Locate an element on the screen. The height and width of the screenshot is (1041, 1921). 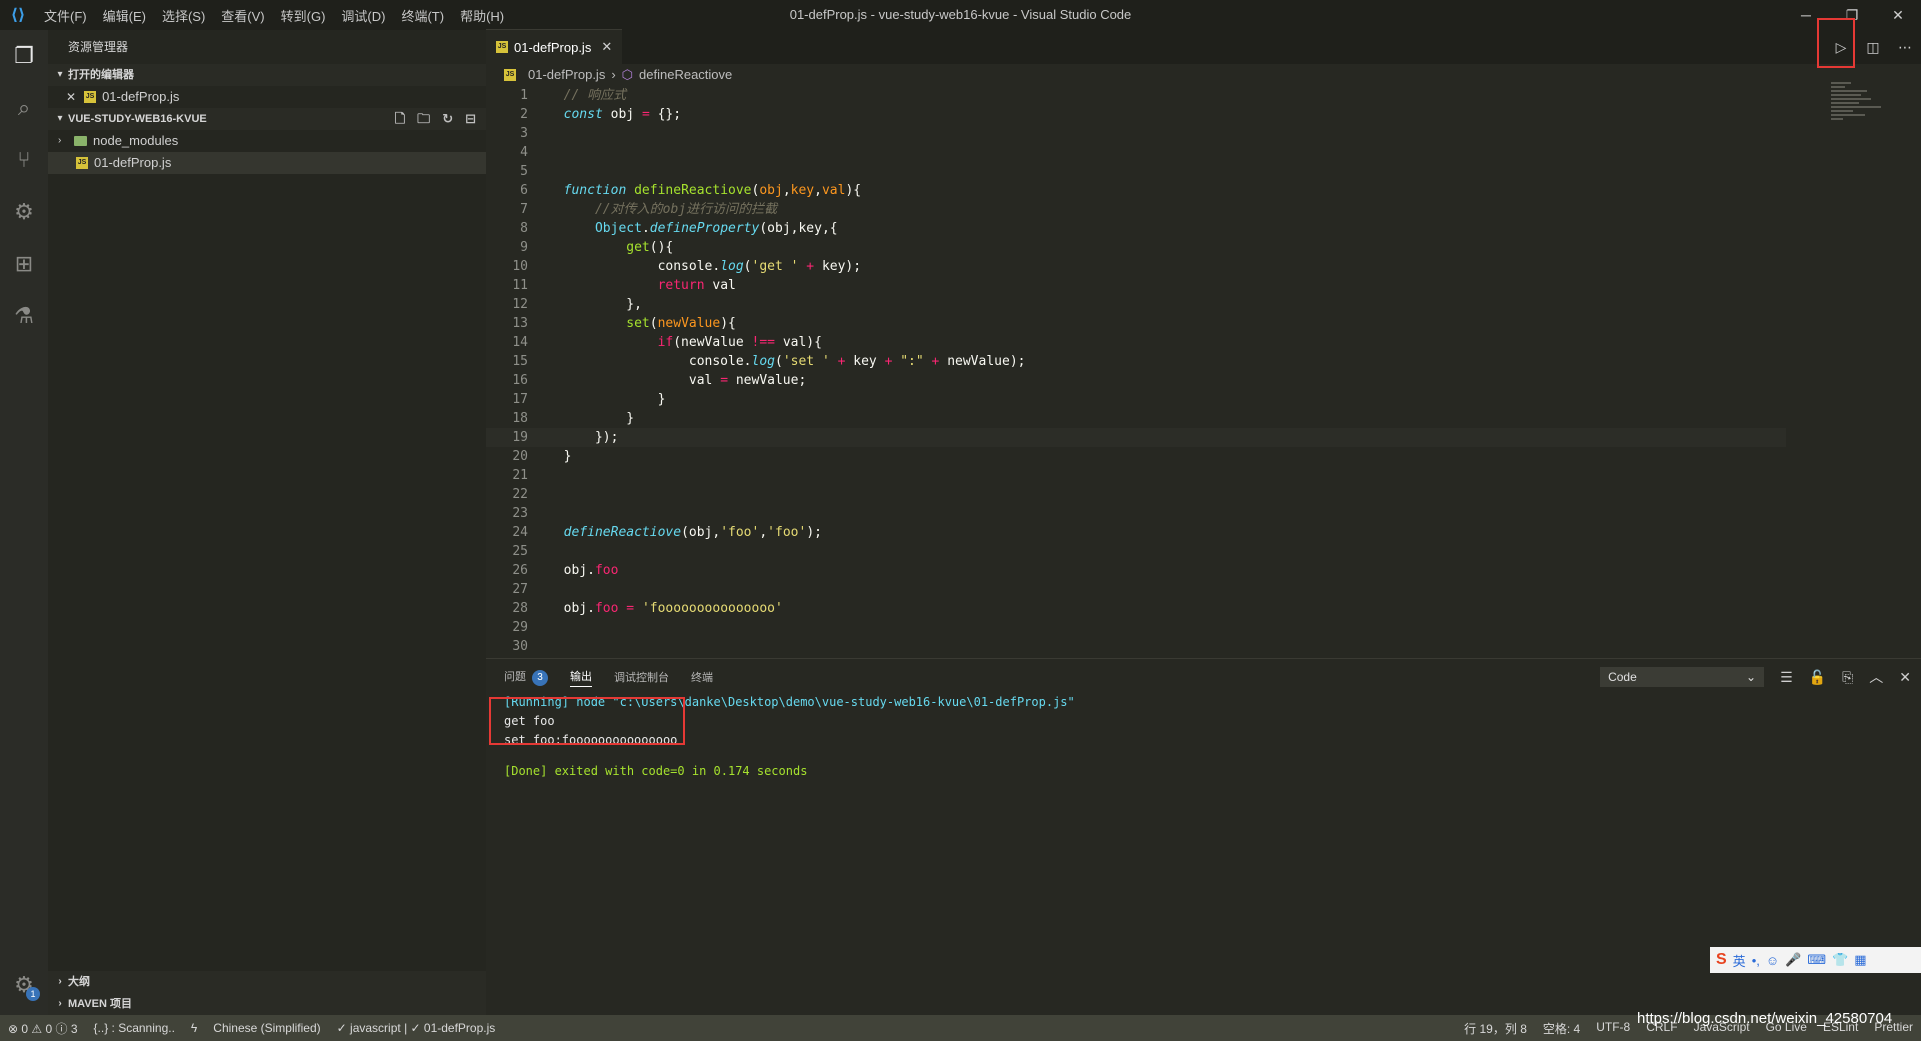
tab-label: 01-defProp.js is located at coordinates (553, 47).